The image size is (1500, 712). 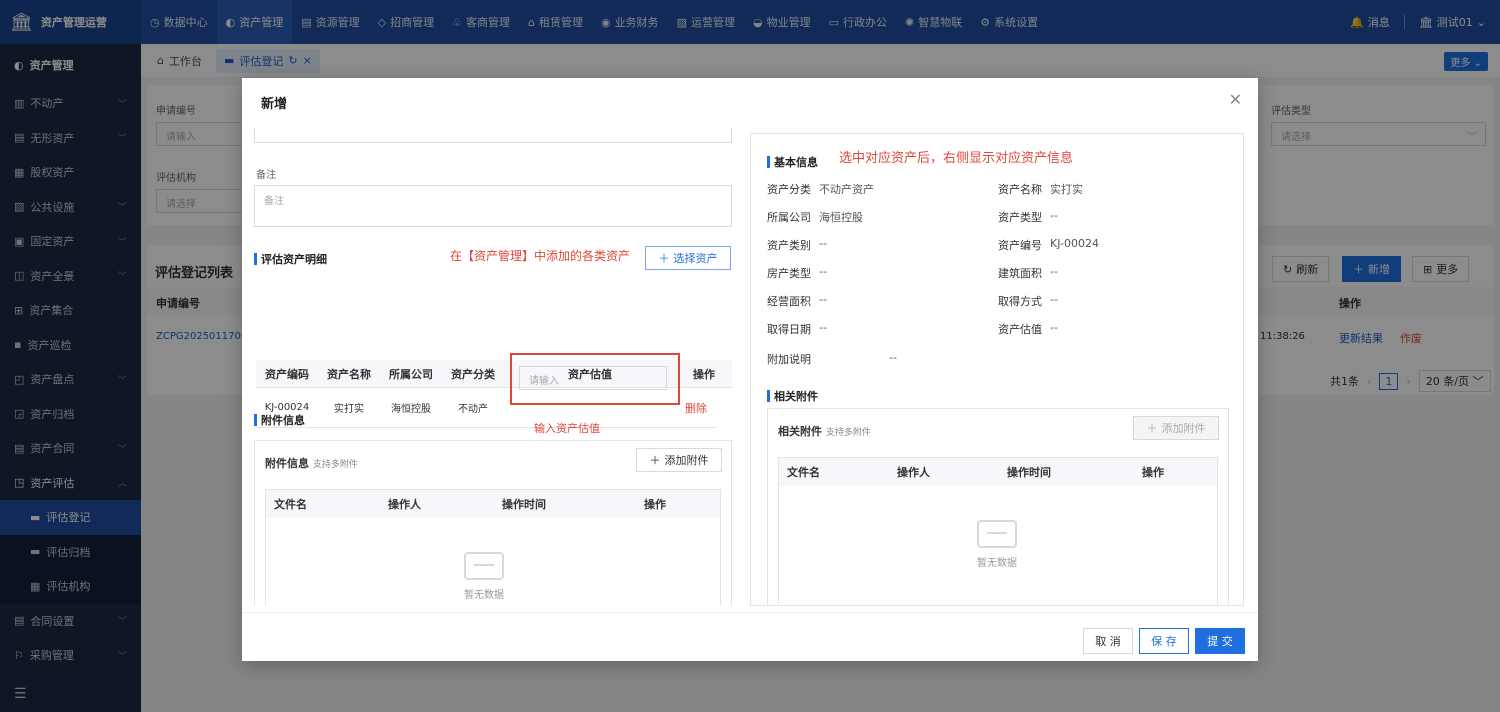 I want to click on info-asset-type: 资产类型 --, so click(x=1028, y=217).